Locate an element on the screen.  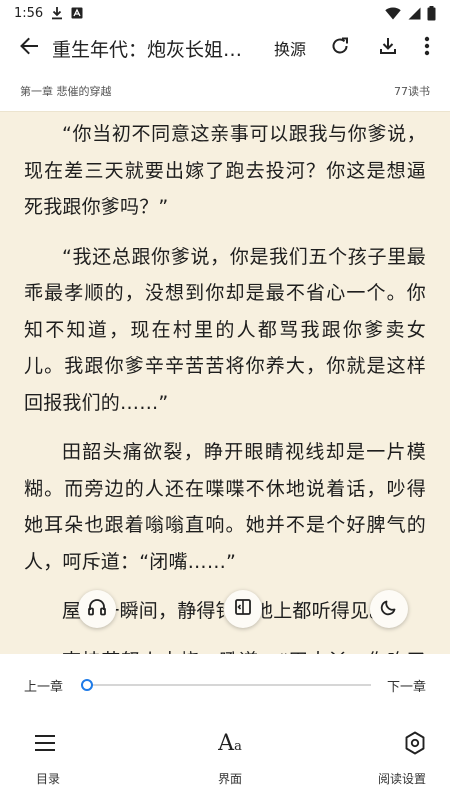
arrow-left-icon is located at coordinates (29, 48).